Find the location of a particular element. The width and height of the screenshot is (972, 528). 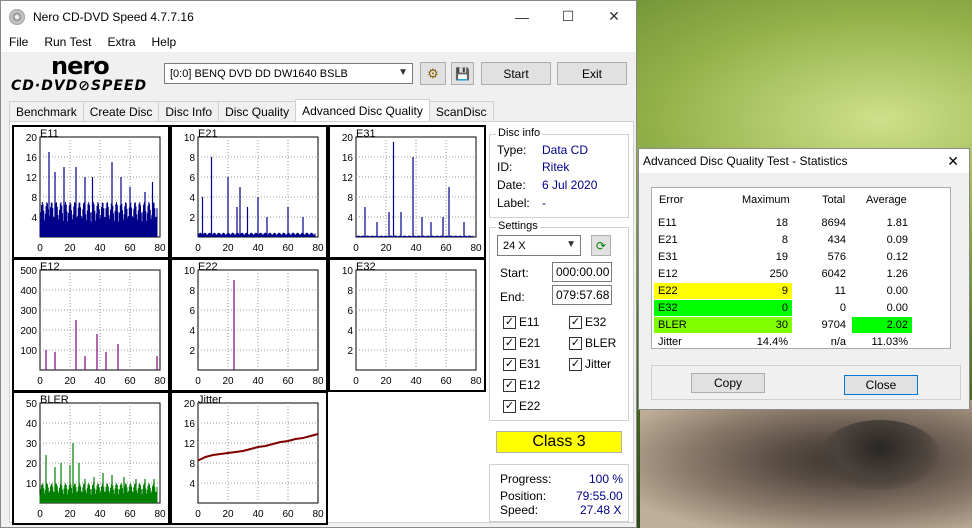

chart-bler-svg: 50 40 30 20 10 0 20 40 60 80 is located at coordinates (96, 459).